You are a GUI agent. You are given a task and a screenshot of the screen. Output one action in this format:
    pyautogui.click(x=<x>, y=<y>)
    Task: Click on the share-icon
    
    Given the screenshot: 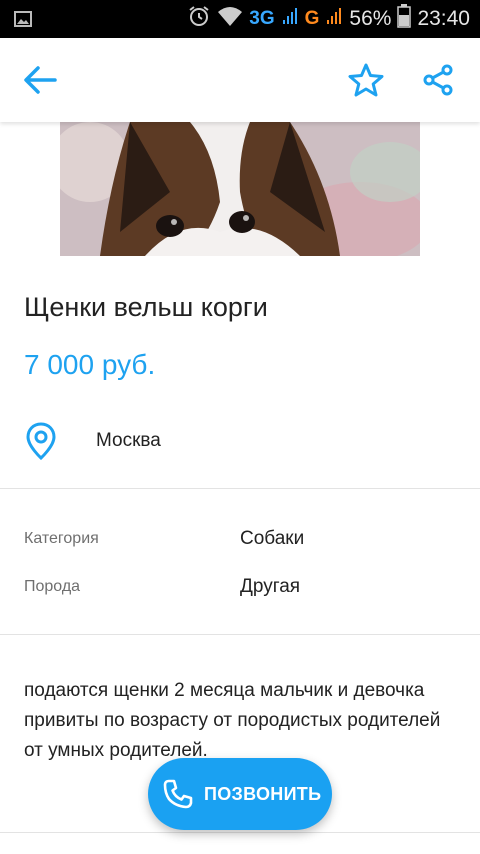 What is the action you would take?
    pyautogui.click(x=438, y=80)
    